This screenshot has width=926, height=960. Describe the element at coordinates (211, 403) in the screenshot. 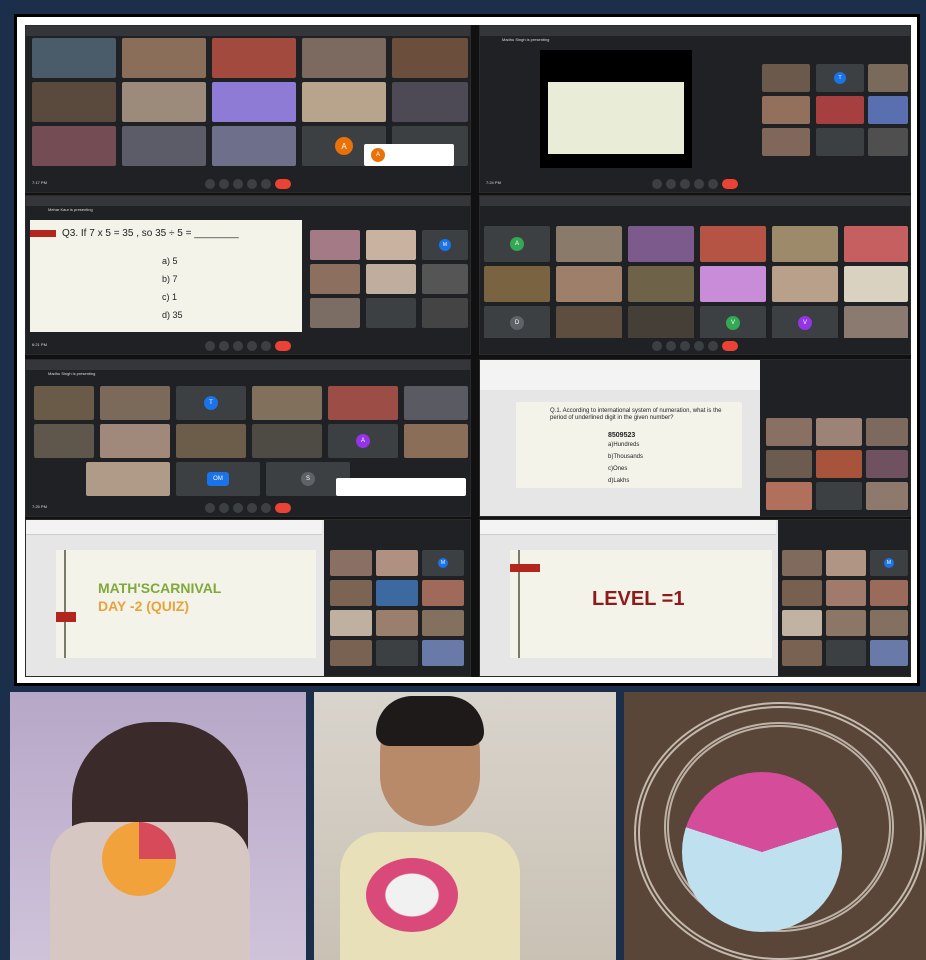

I see `participant-tile: T` at that location.